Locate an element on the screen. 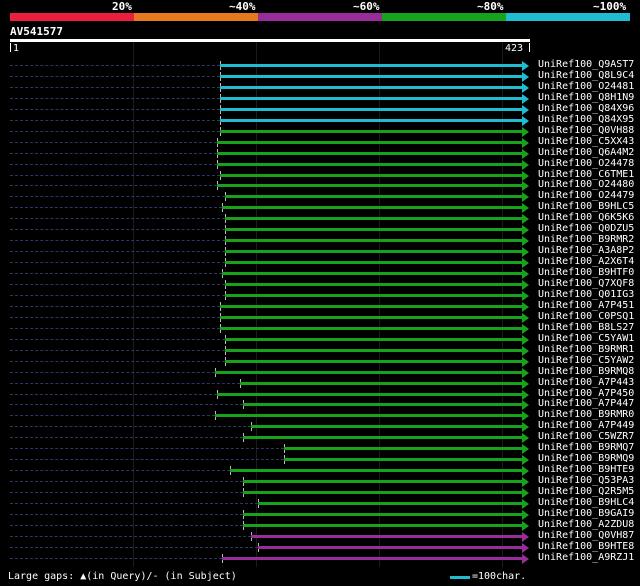 This screenshot has height=586, width=640. hit-label: UniRef100_B9RMR0 is located at coordinates (586, 414).